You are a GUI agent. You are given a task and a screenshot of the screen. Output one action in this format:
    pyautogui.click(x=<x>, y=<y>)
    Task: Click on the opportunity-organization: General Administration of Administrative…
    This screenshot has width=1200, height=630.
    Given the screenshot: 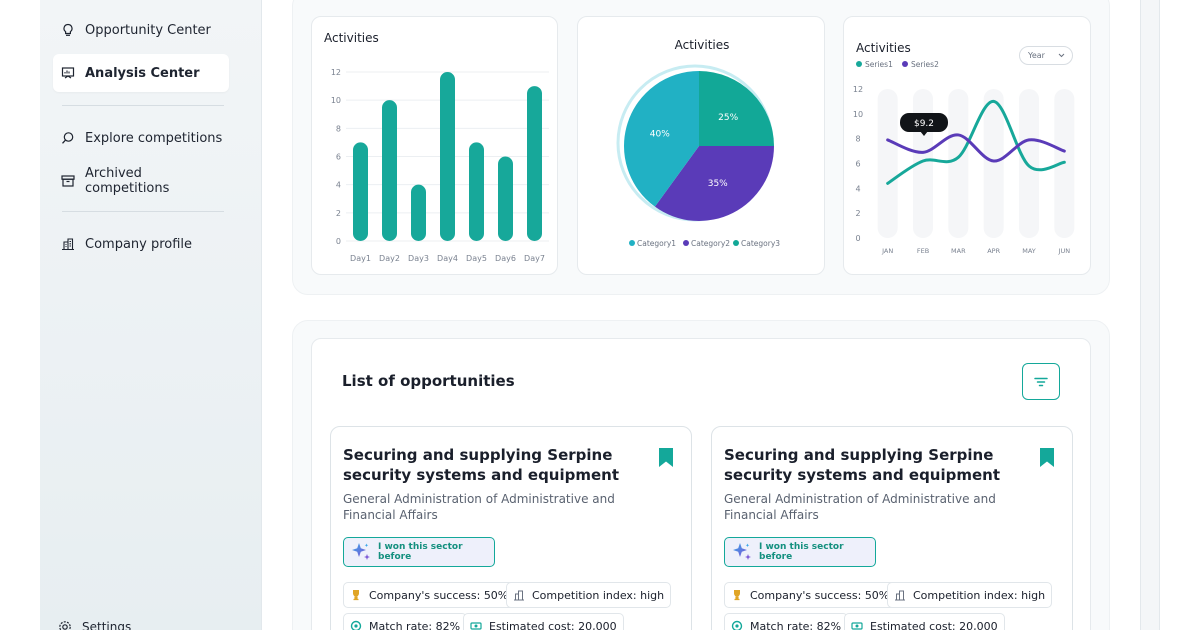 What is the action you would take?
    pyautogui.click(x=860, y=507)
    